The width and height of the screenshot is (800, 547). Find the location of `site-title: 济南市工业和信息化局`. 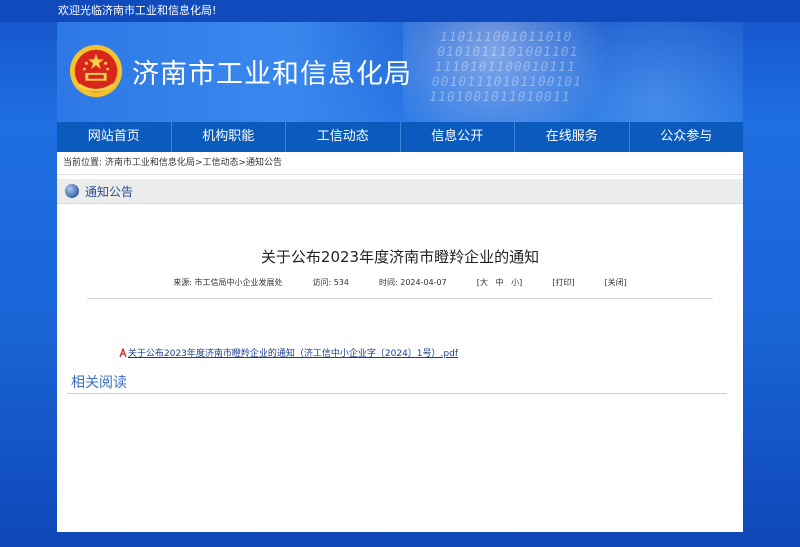

site-title: 济南市工业和信息化局 is located at coordinates (272, 74).